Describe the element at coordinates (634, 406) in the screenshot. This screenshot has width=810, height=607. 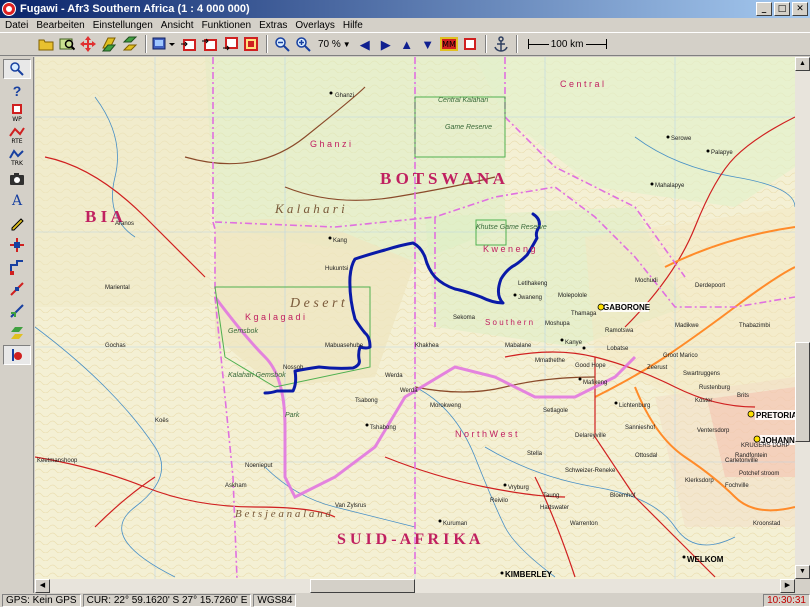
I see `map-label-lichtenburg: Lichtenburg` at that location.